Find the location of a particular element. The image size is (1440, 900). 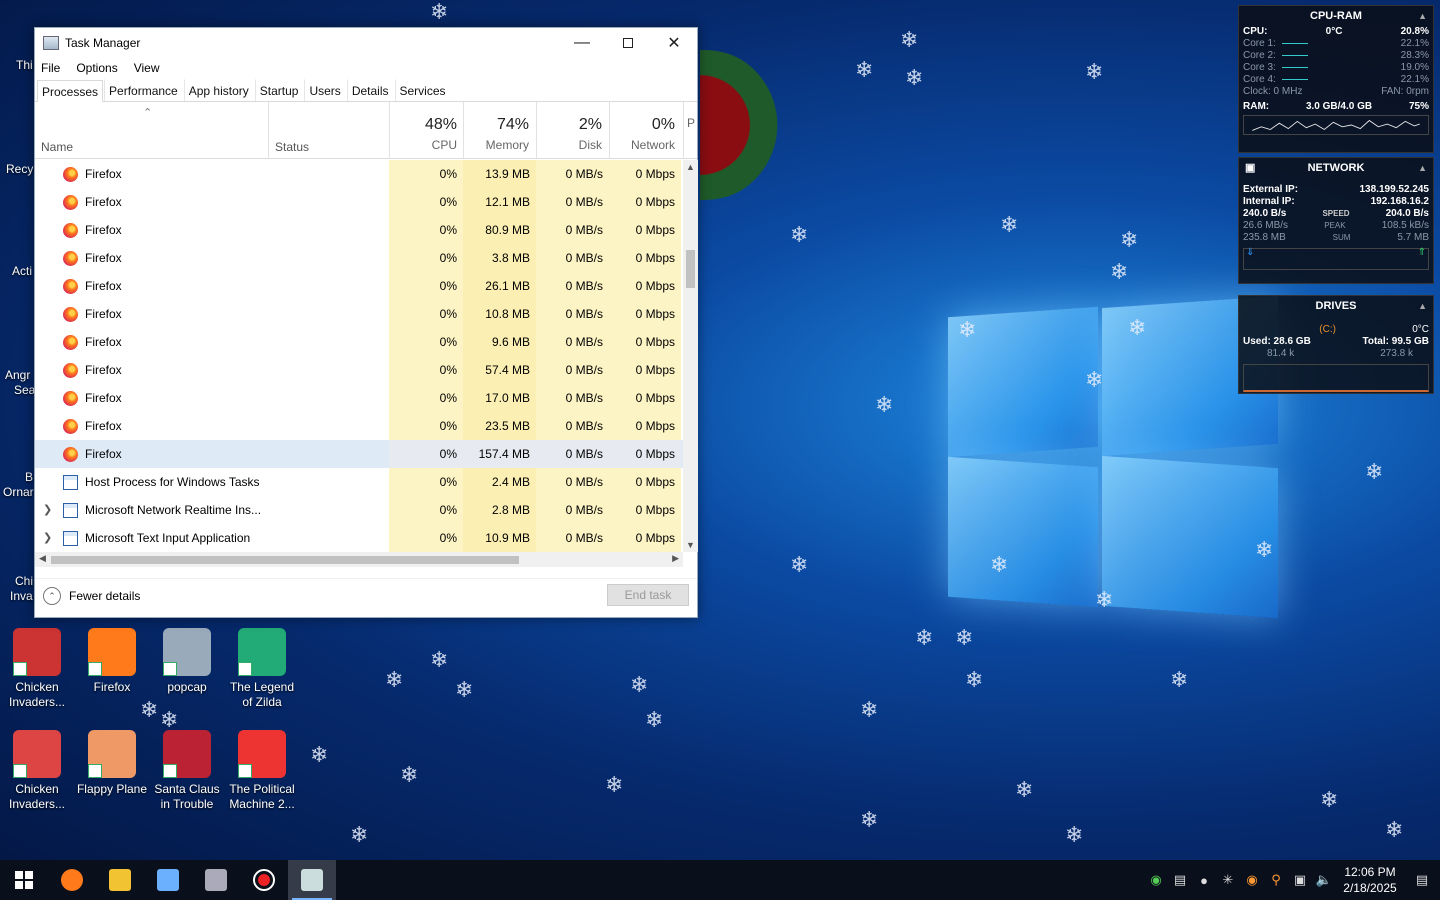

desktop-icon: The Legend of Zilda is located at coordinates (262, 669).